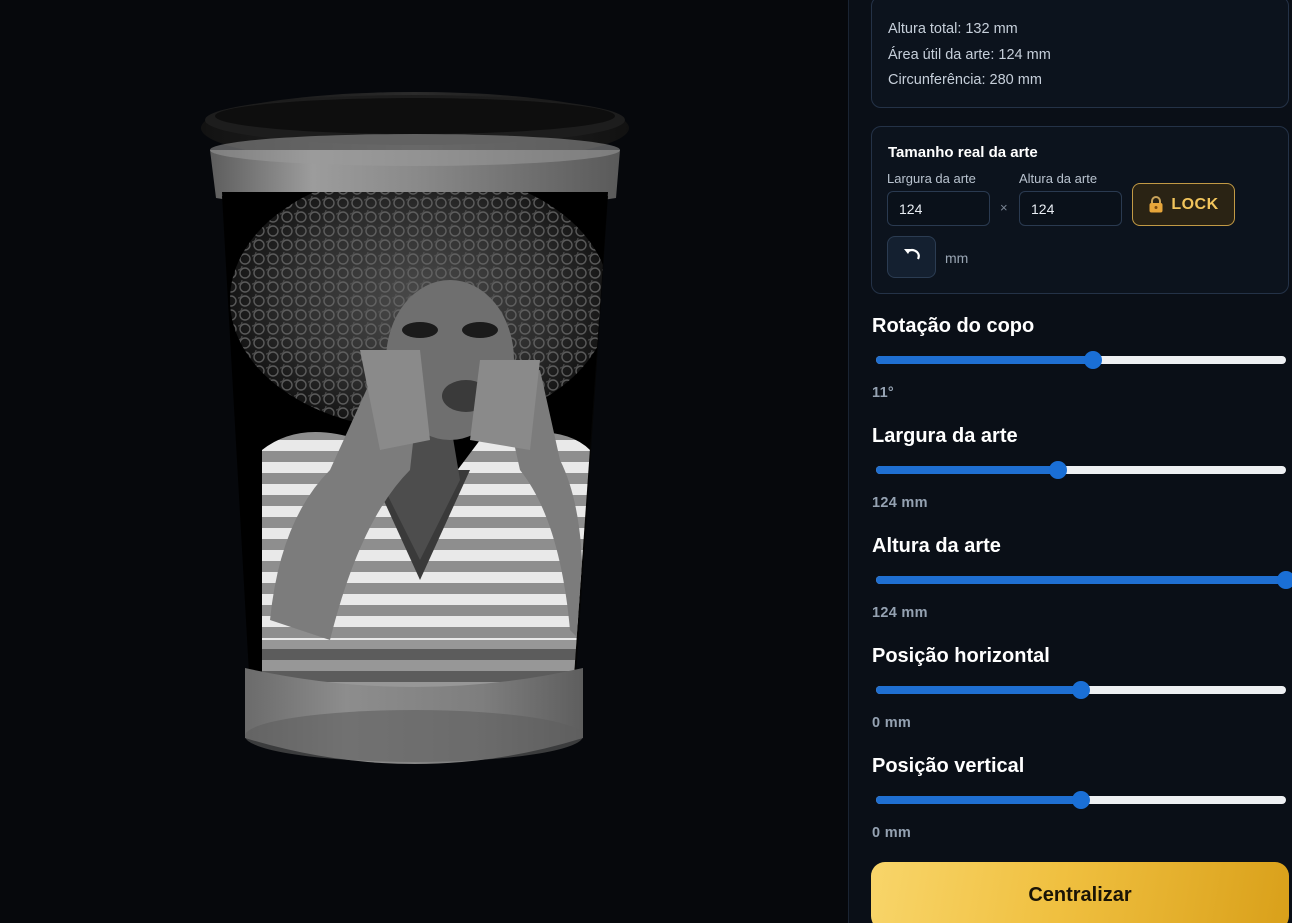 The height and width of the screenshot is (923, 1292). I want to click on horizontal-position-slider, so click(1081, 690).